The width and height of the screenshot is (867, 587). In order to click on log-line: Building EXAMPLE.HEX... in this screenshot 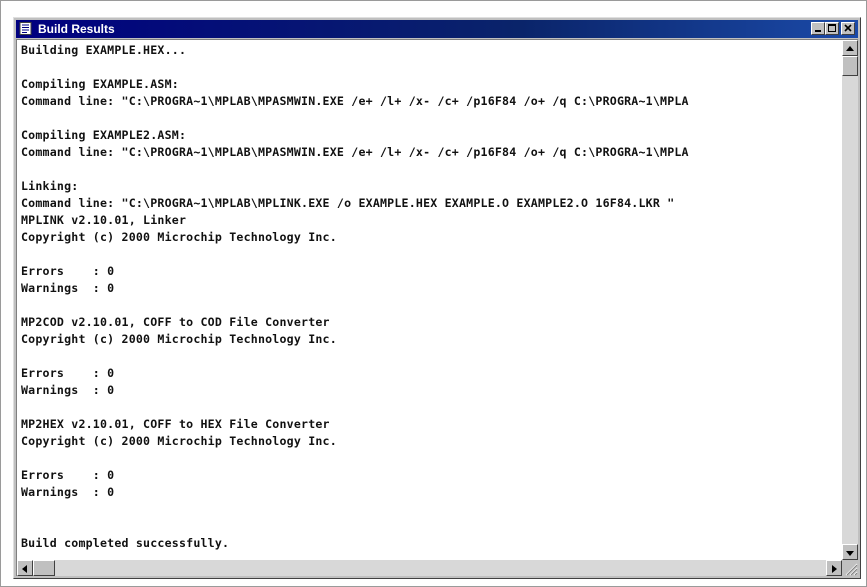, I will do `click(104, 50)`.